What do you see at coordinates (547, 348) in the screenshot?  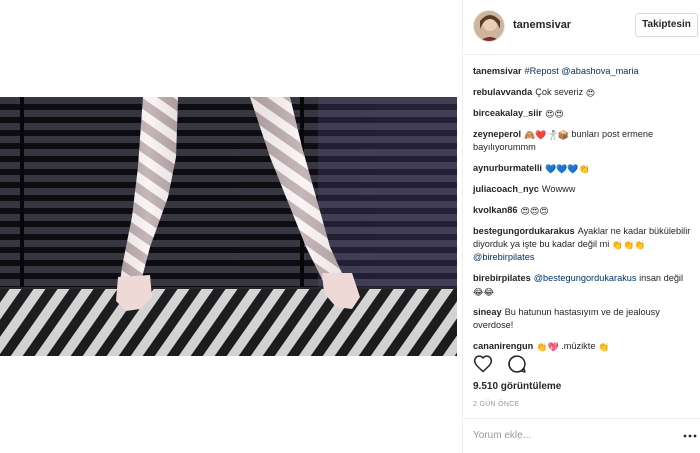 I see `comment-emoji: 👏💖` at bounding box center [547, 348].